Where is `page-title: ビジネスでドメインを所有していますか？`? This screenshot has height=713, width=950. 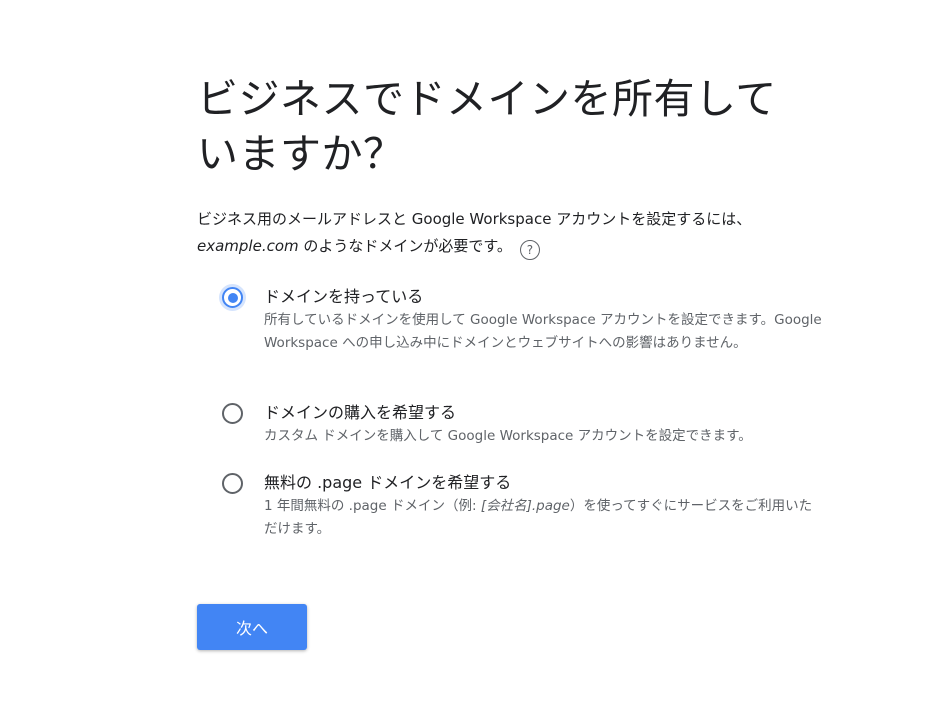 page-title: ビジネスでドメインを所有していますか？ is located at coordinates (487, 126).